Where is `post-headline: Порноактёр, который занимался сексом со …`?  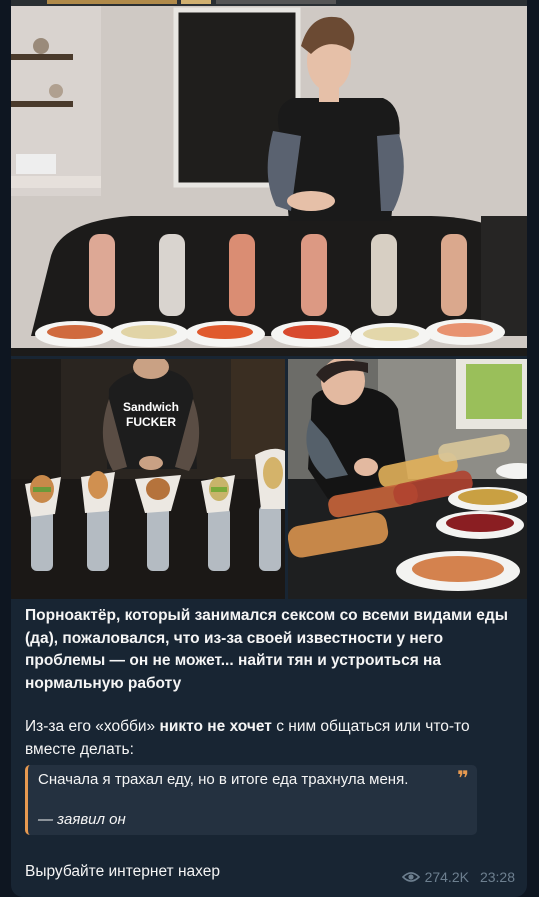 post-headline: Порноактёр, который занимался сексом со … is located at coordinates (266, 649).